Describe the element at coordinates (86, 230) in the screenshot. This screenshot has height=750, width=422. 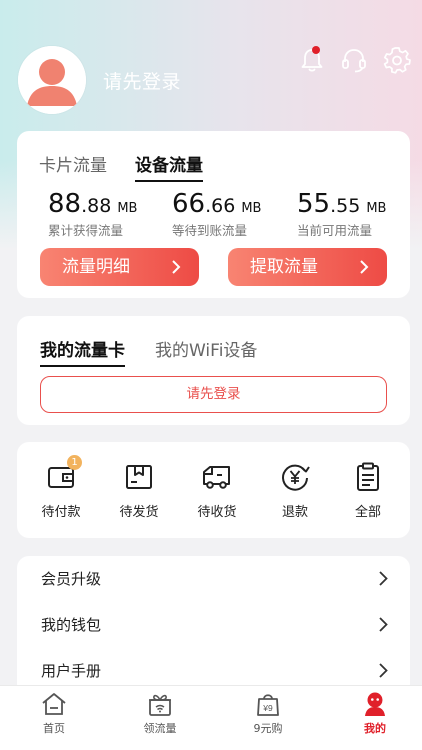
I see `stat-label: 累计获得流量` at that location.